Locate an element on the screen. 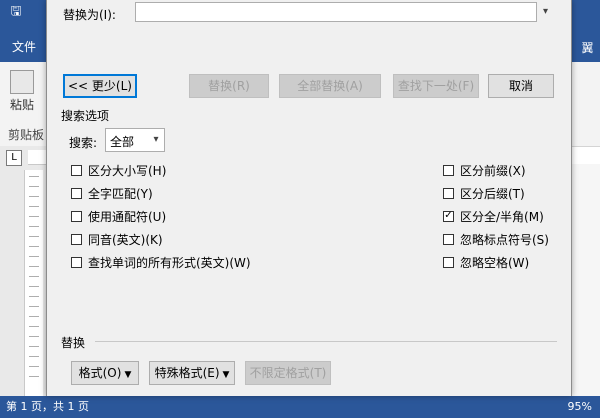  option-label: 同音(英文)(K) is located at coordinates (125, 239).